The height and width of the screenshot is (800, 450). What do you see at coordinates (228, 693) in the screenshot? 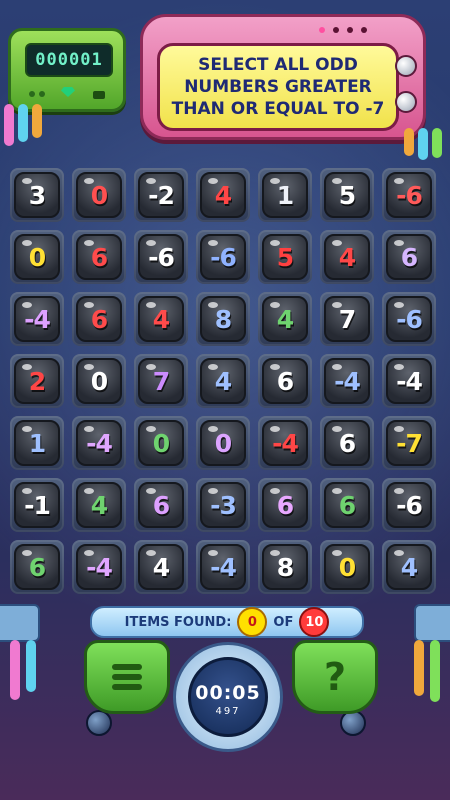
I see `timer-time: 00:05` at bounding box center [228, 693].